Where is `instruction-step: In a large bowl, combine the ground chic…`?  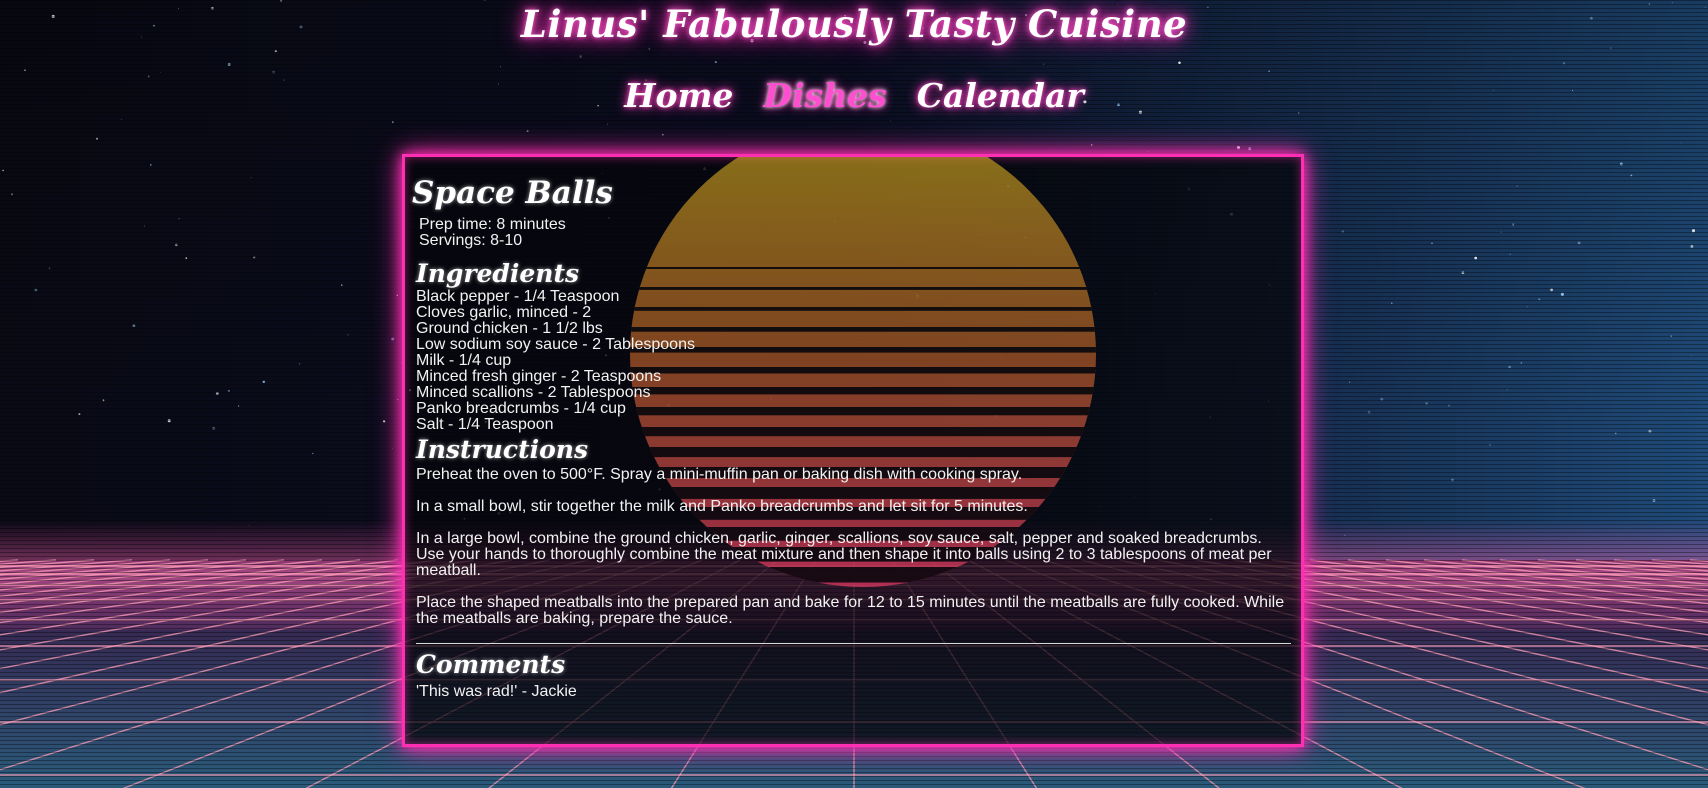 instruction-step: In a large bowl, combine the ground chic… is located at coordinates (844, 554).